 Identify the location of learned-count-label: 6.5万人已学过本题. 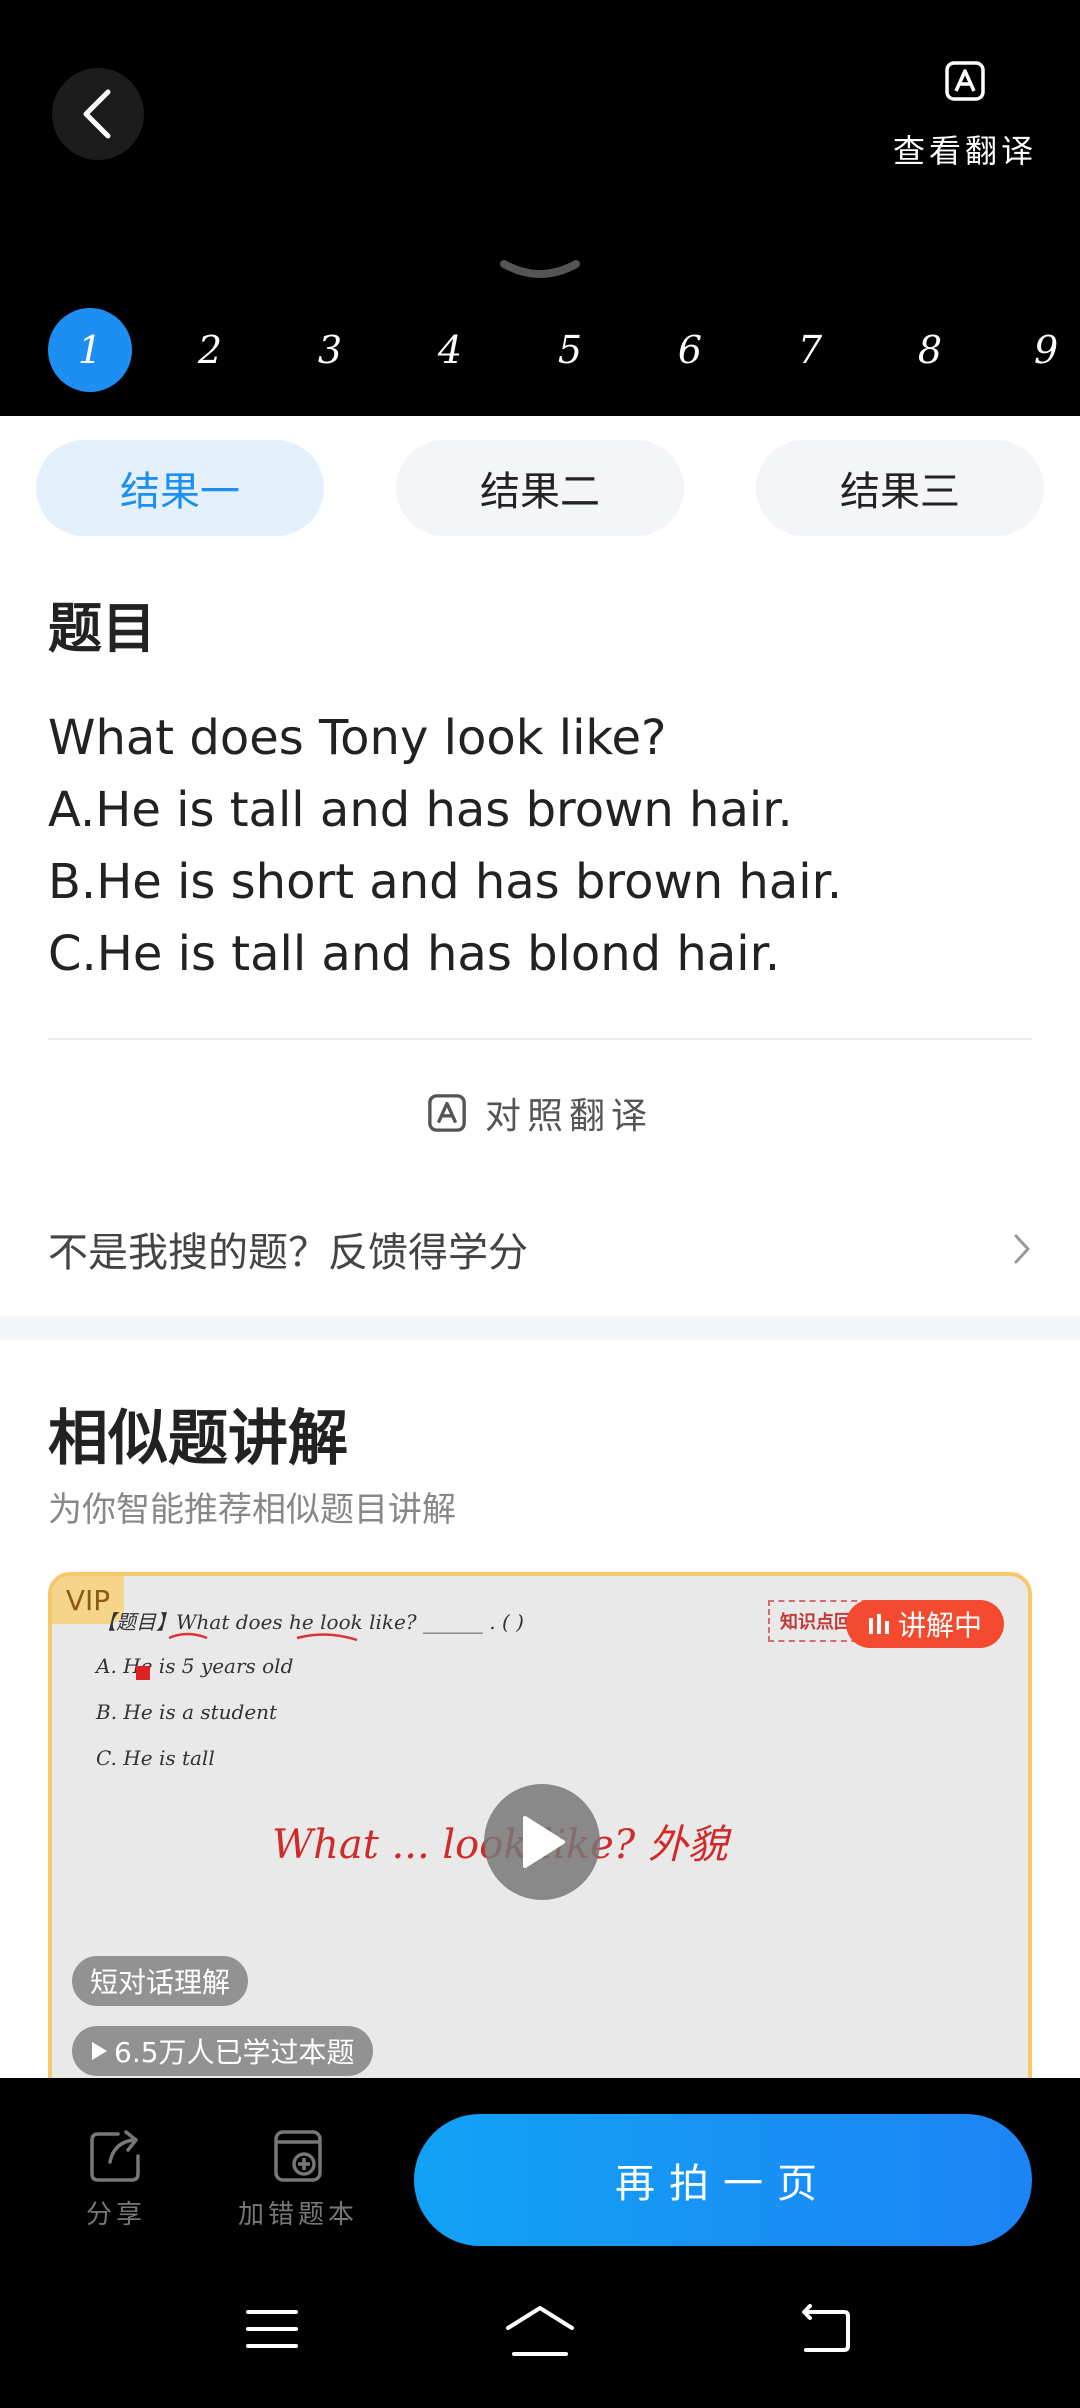
(234, 2052).